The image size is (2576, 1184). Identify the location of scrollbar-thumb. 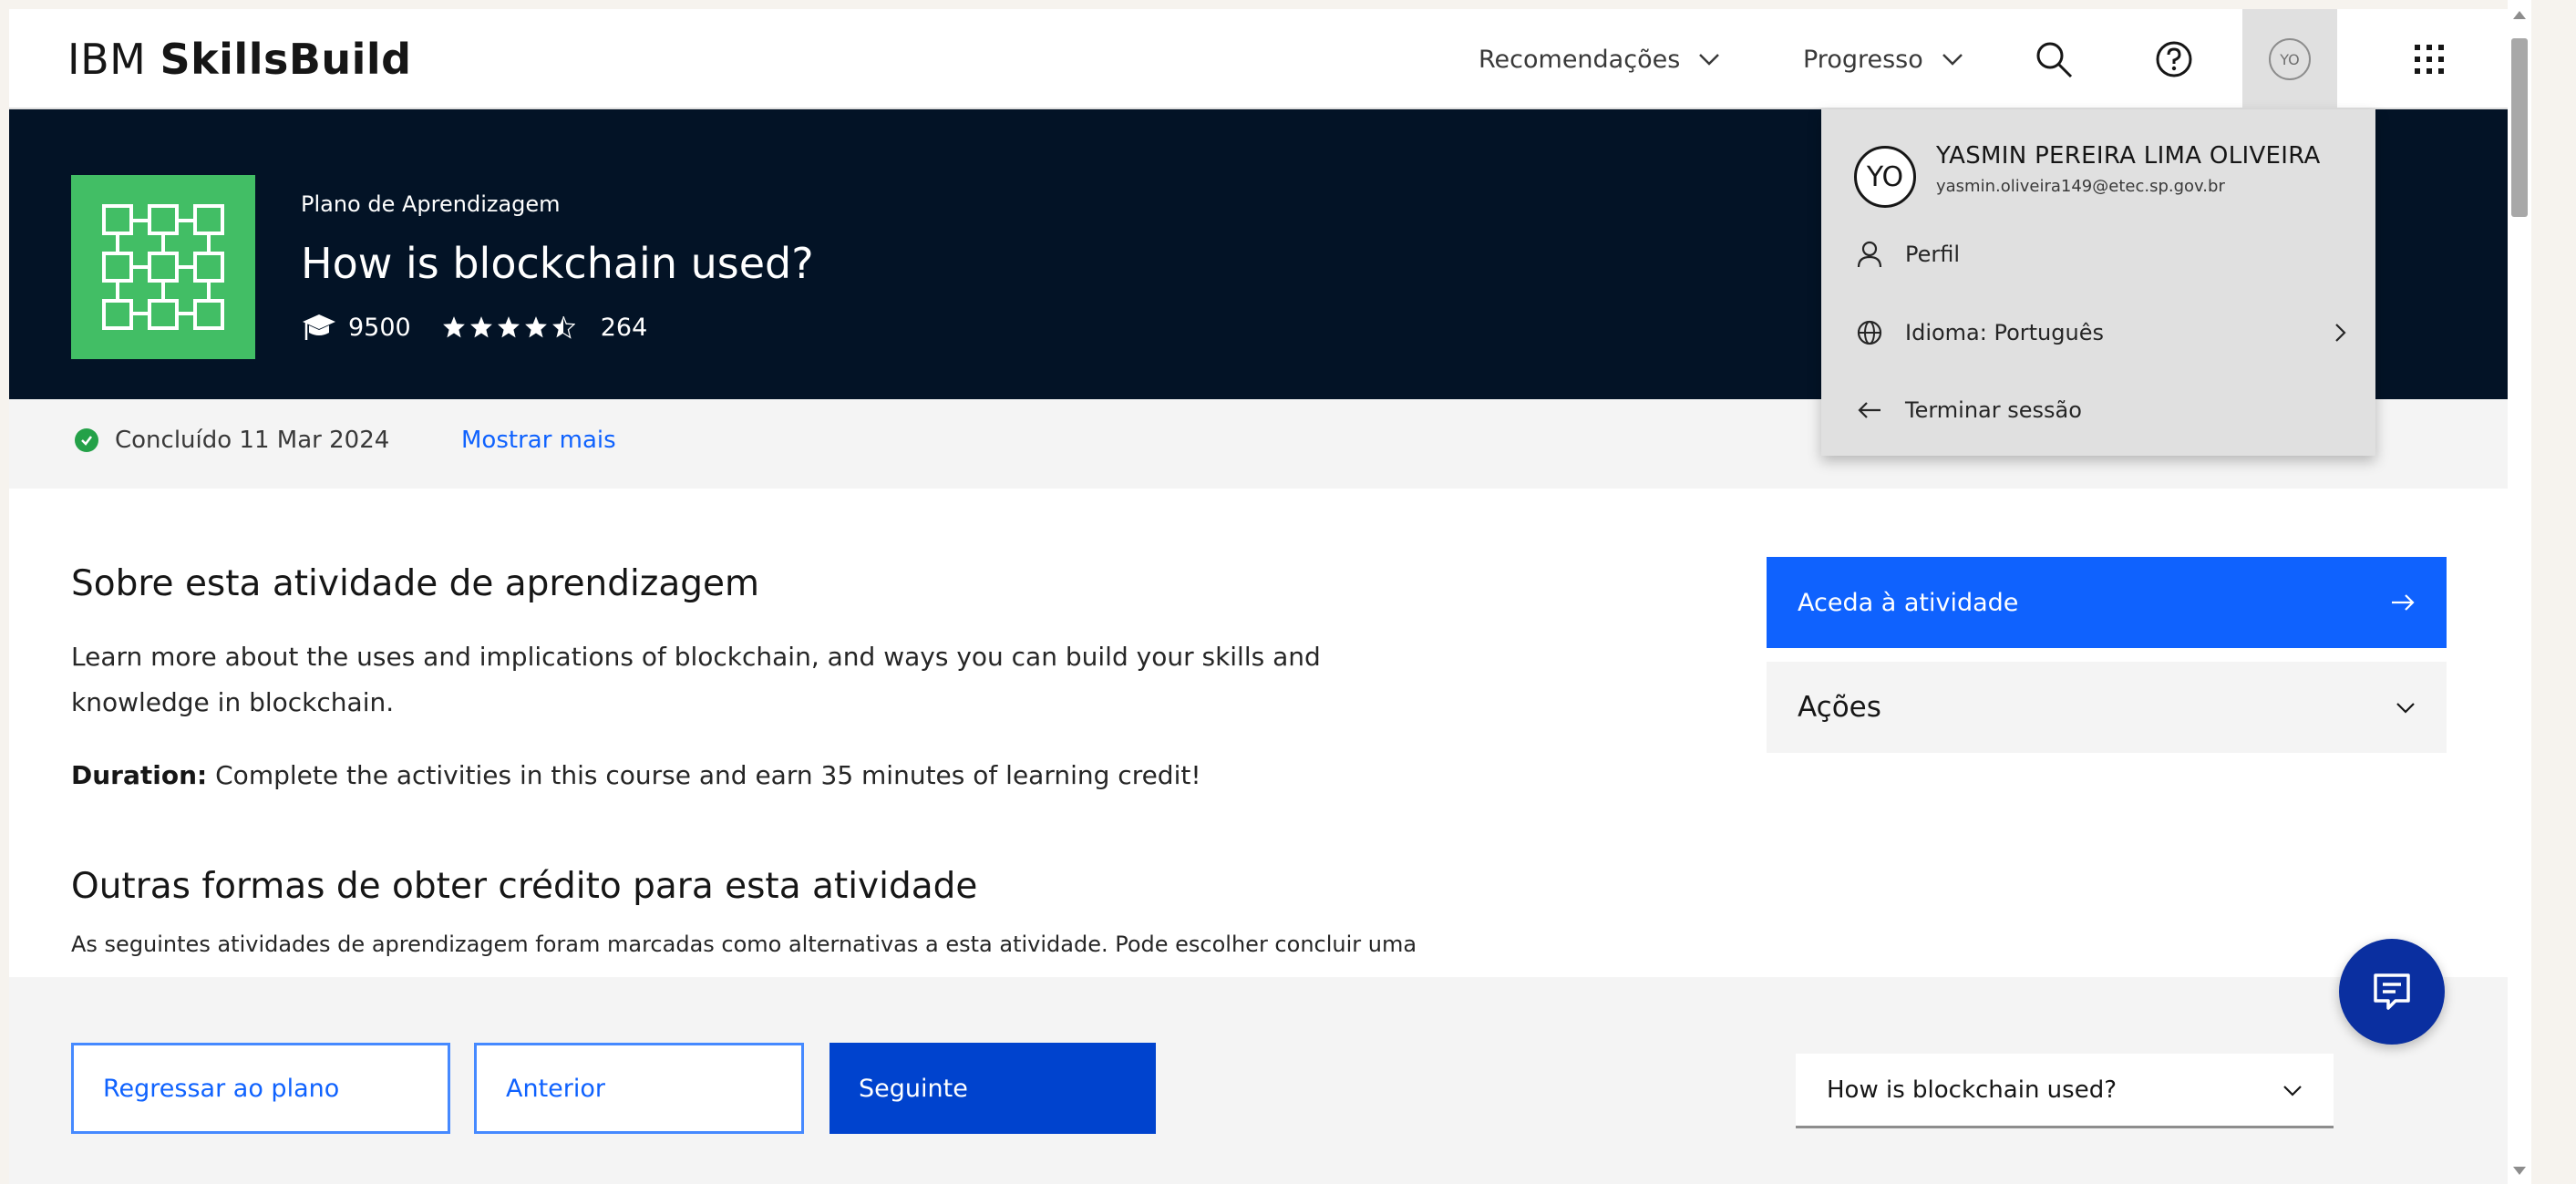
(2519, 127).